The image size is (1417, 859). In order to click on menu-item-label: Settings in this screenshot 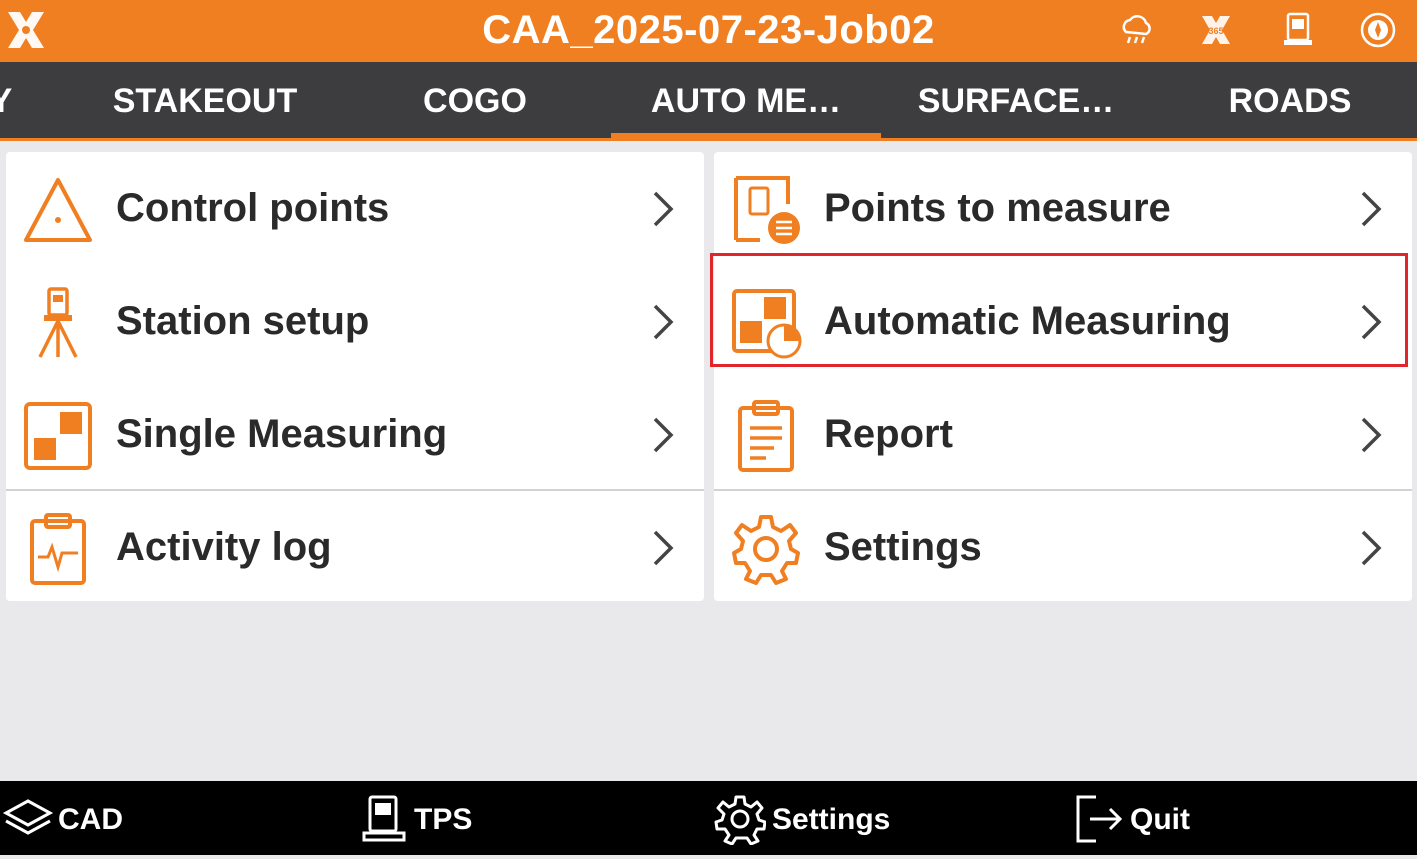, I will do `click(903, 547)`.